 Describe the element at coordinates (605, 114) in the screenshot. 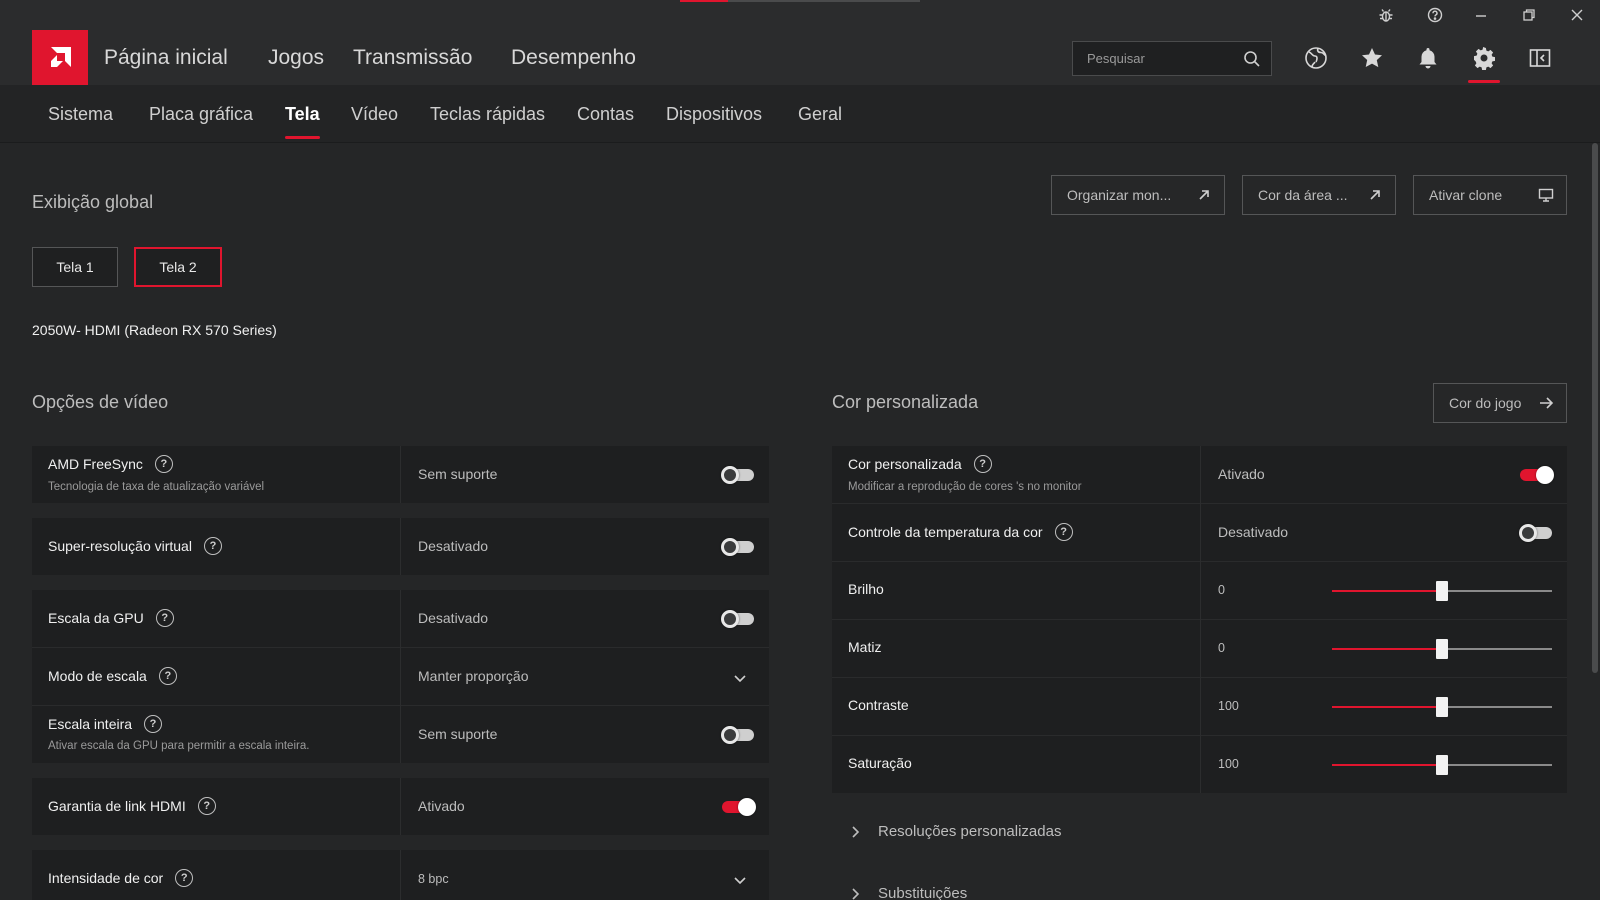

I see `tab-accounts: Contas` at that location.